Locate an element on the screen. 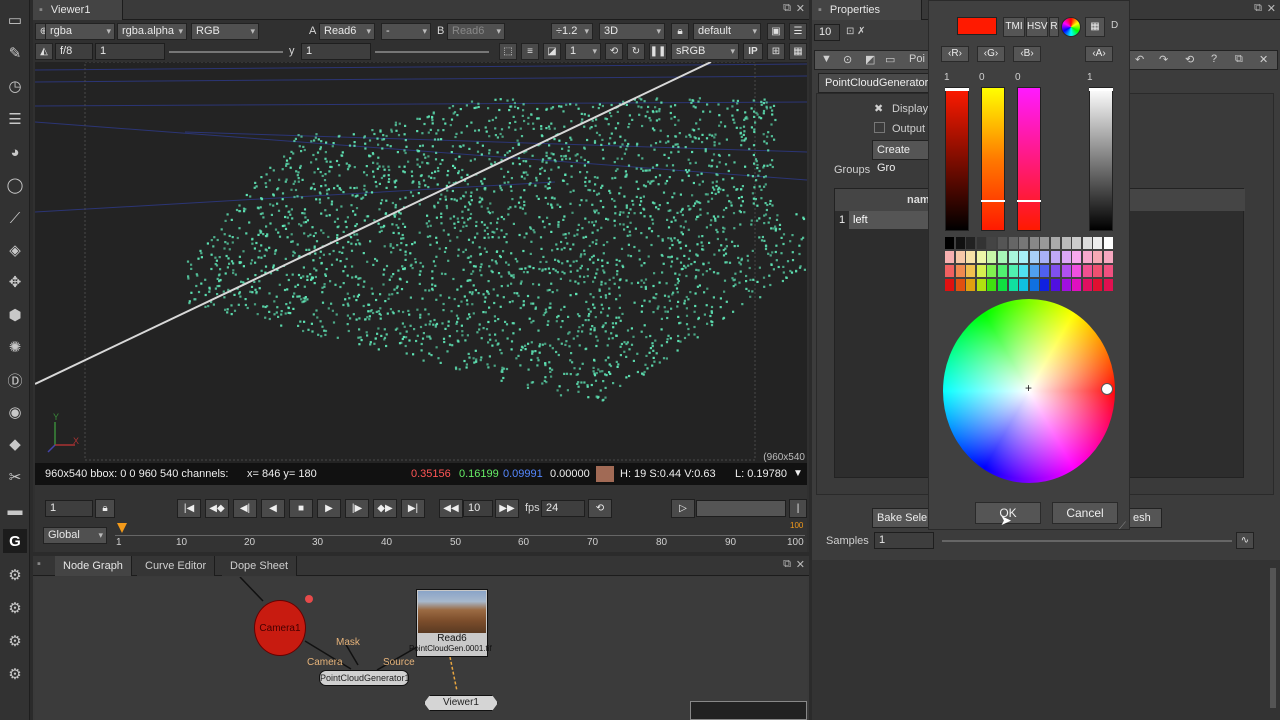 The width and height of the screenshot is (1280, 720). node-tab-pointcloudgenerator: PointCloudGenerator is located at coordinates (875, 83).